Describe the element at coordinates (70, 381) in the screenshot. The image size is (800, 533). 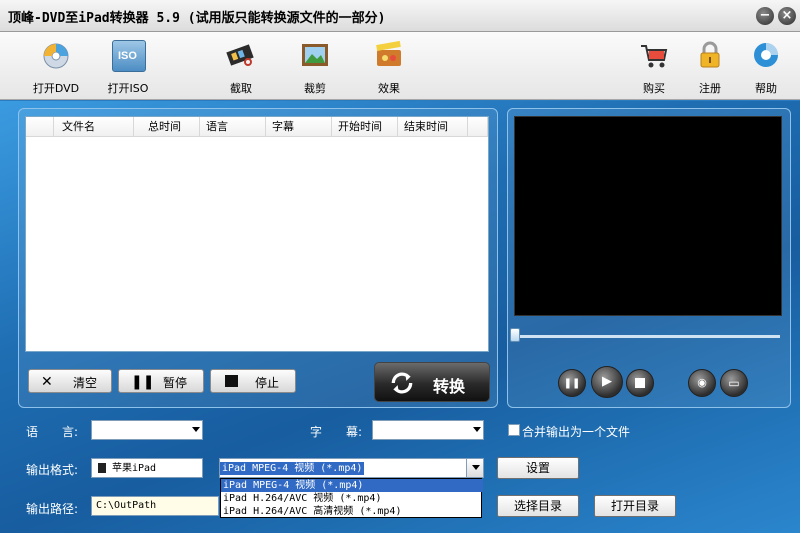
I see `clear-button: ✕ 清空` at that location.